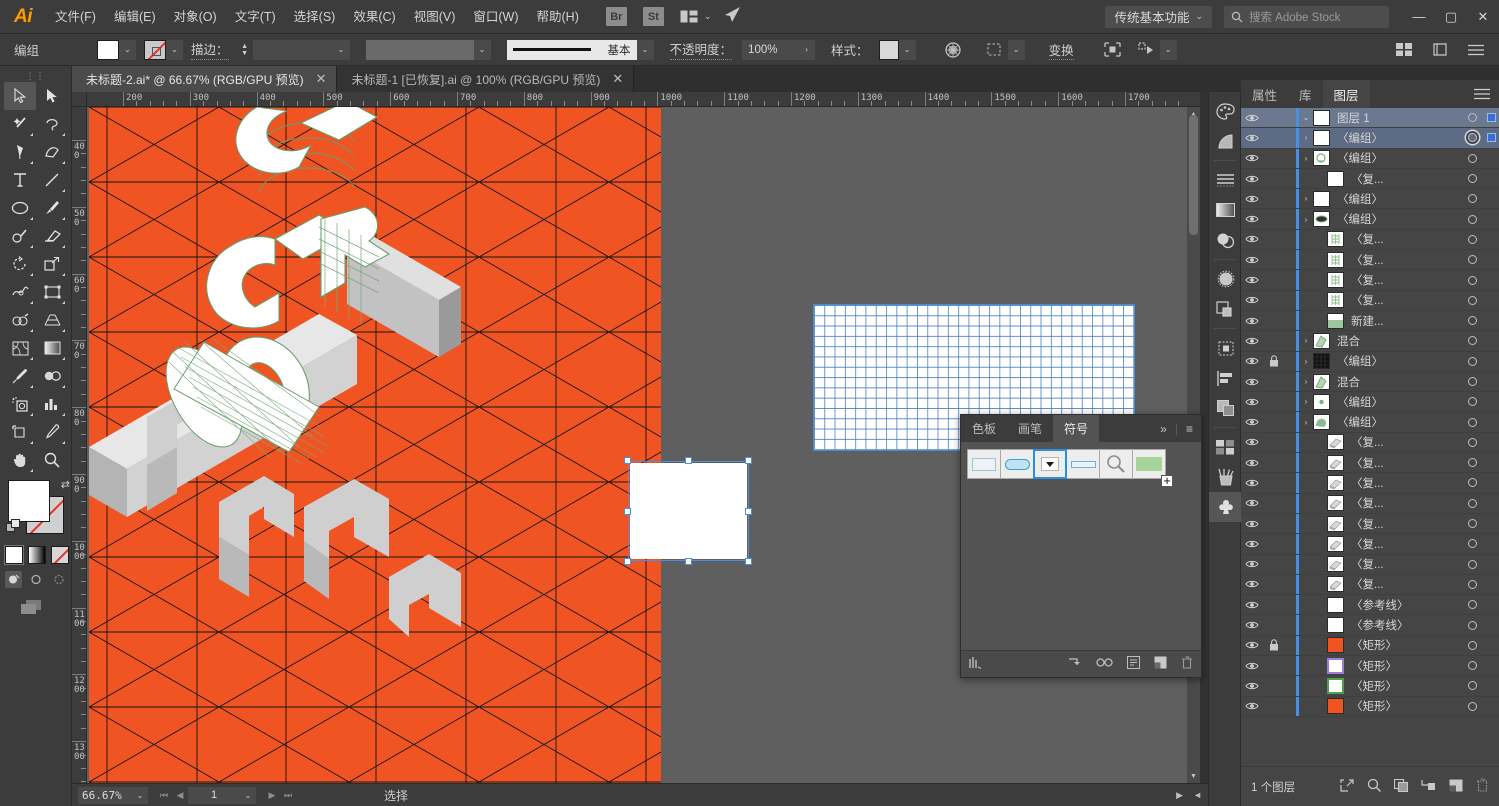 The image size is (1499, 806). Describe the element at coordinates (1152, 468) in the screenshot. I see `symbol-green-block: +` at that location.